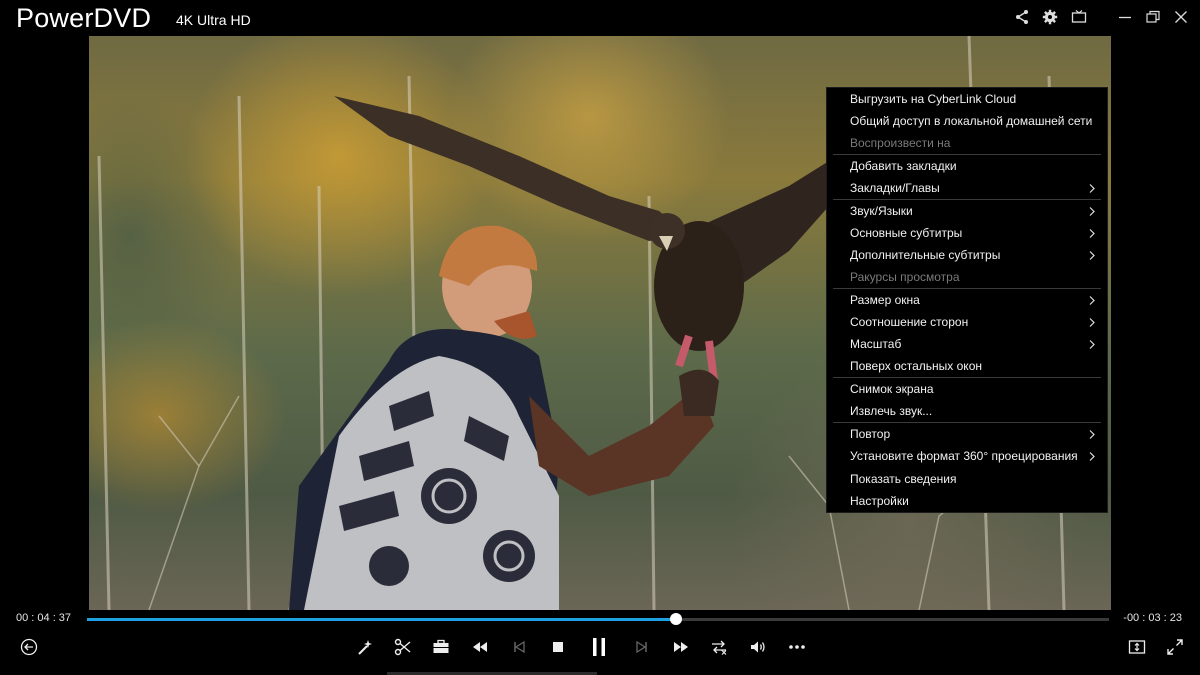 The image size is (1200, 675). Describe the element at coordinates (758, 647) in the screenshot. I see `volume-icon` at that location.